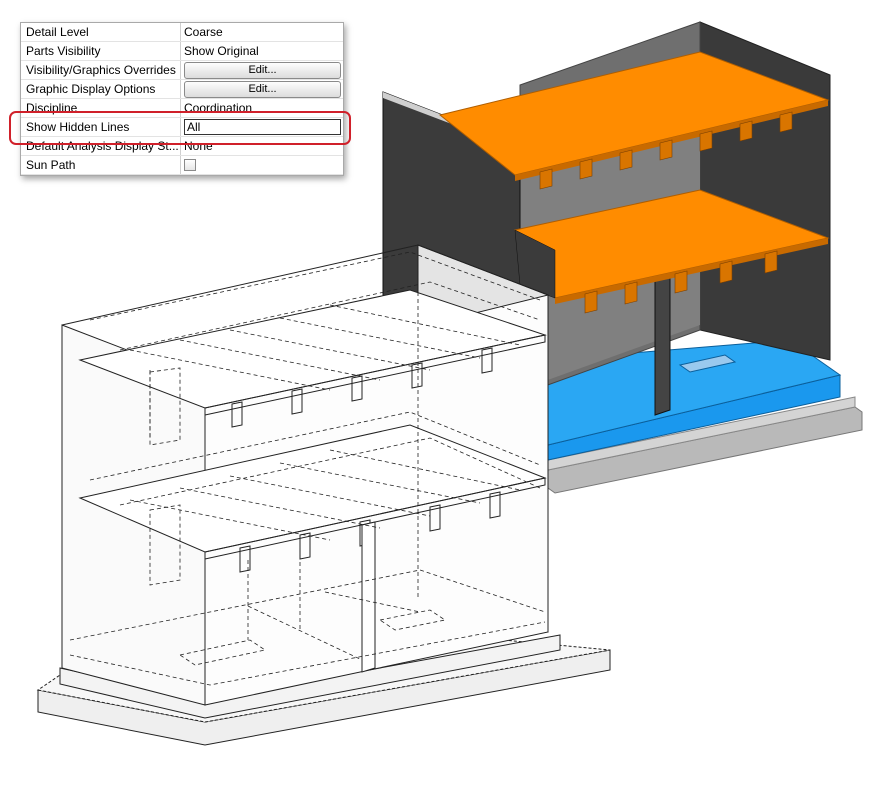 This screenshot has width=870, height=787. I want to click on analysis-display-value: None, so click(262, 146).